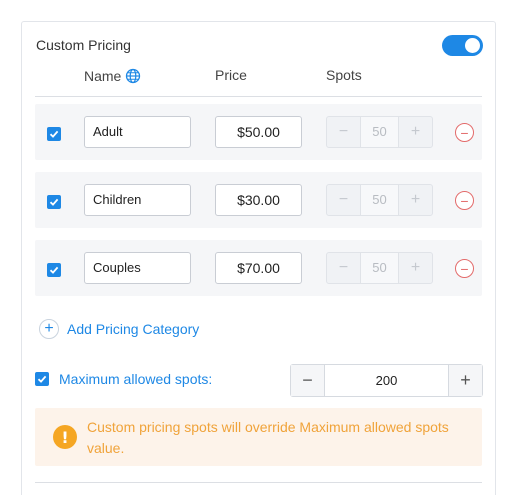  What do you see at coordinates (258, 96) in the screenshot?
I see `header-divider` at bounding box center [258, 96].